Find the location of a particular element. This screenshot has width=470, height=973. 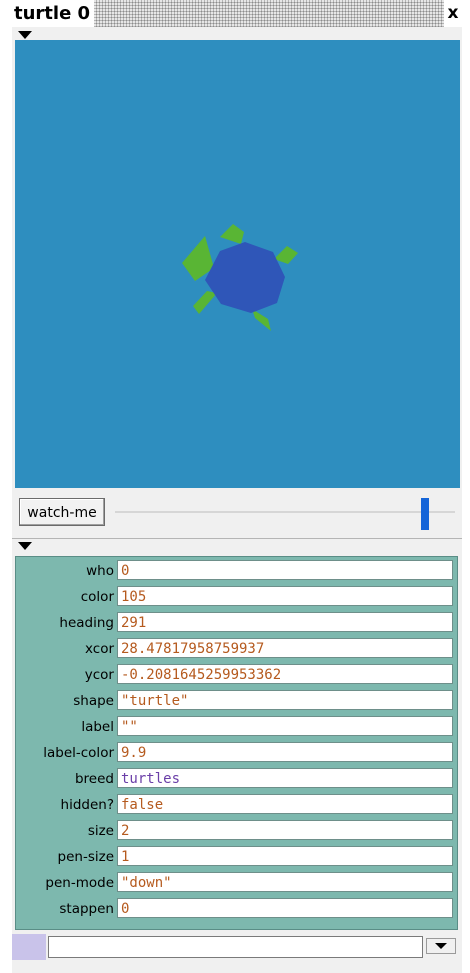

command-bar is located at coordinates (237, 947).